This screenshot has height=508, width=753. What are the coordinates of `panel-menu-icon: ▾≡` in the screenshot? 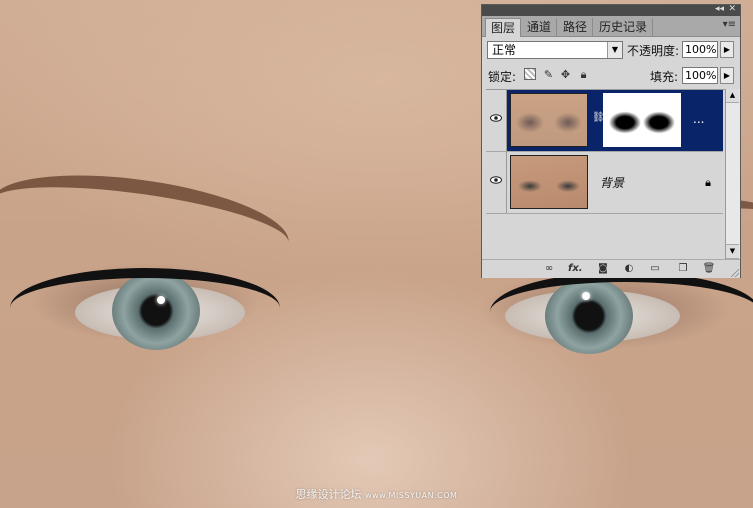 It's located at (729, 24).